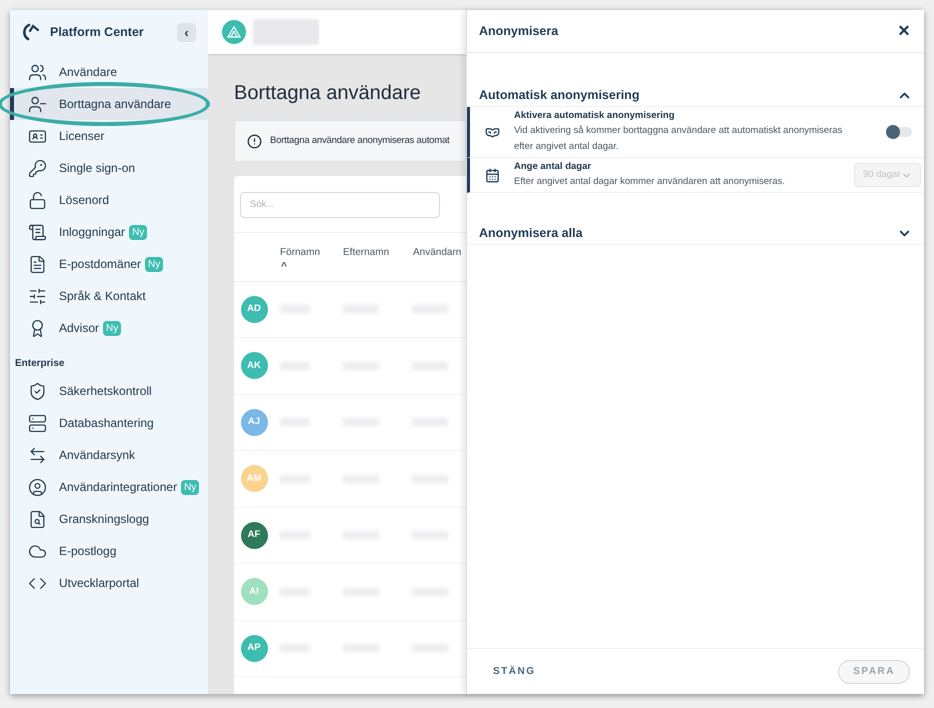 This screenshot has width=934, height=708. Describe the element at coordinates (695, 96) in the screenshot. I see `accordion-header: Automatisk anonymisering` at that location.